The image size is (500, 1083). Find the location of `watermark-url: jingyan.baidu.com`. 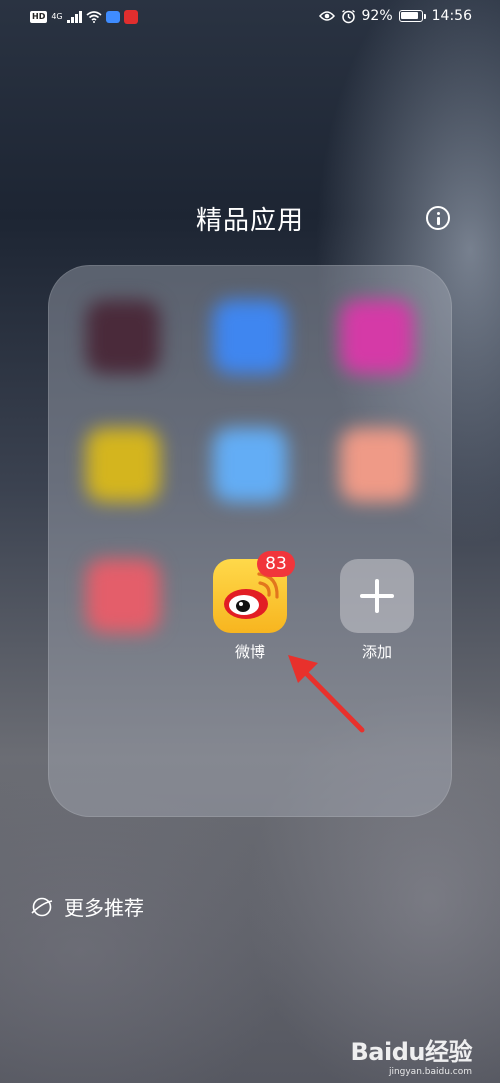

watermark-url: jingyan.baidu.com is located at coordinates (430, 1072).